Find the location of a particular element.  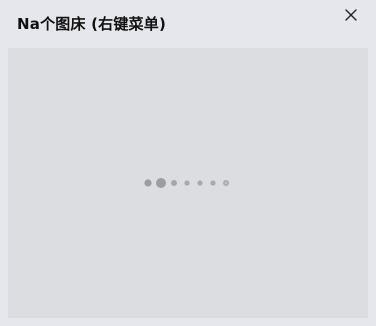

close-button is located at coordinates (351, 15).